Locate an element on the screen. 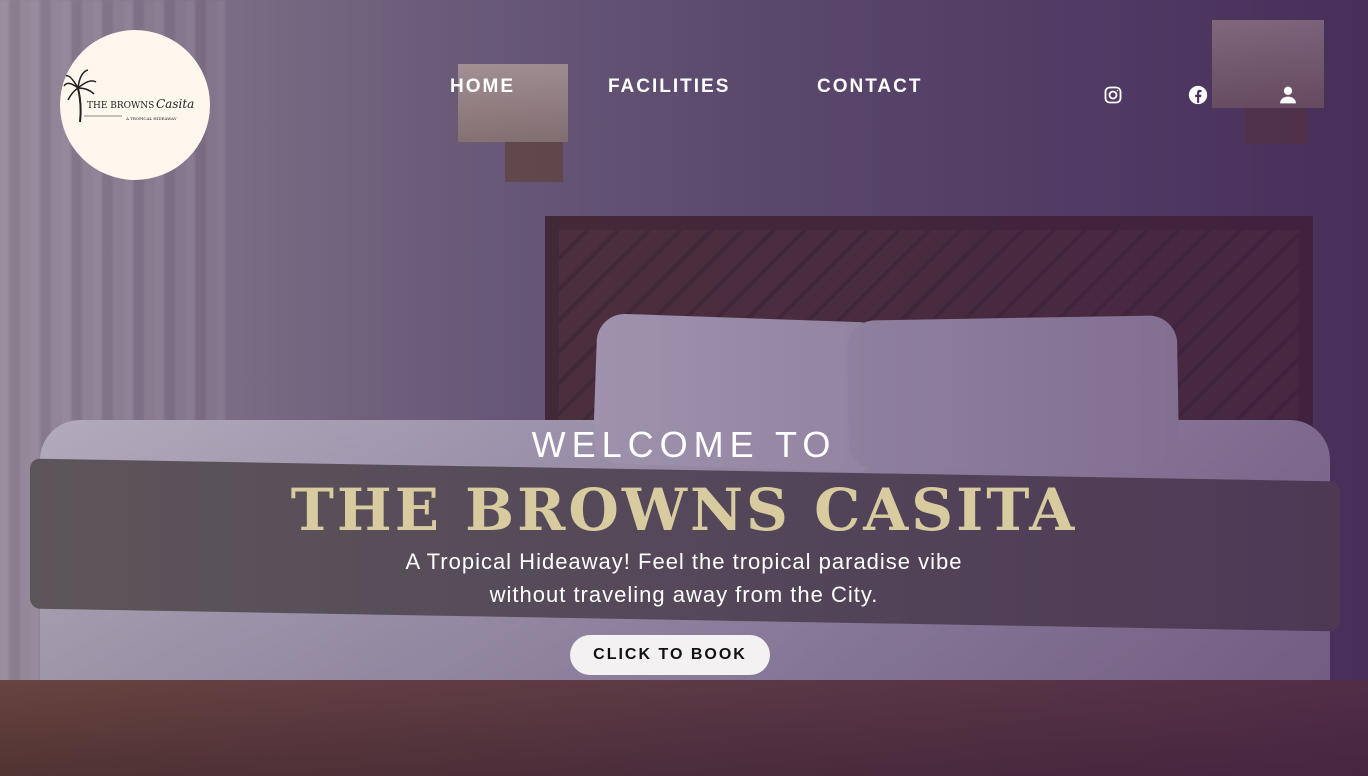 Image resolution: width=1368 pixels, height=776 pixels. book-button: CLICK TO BOOK is located at coordinates (670, 655).